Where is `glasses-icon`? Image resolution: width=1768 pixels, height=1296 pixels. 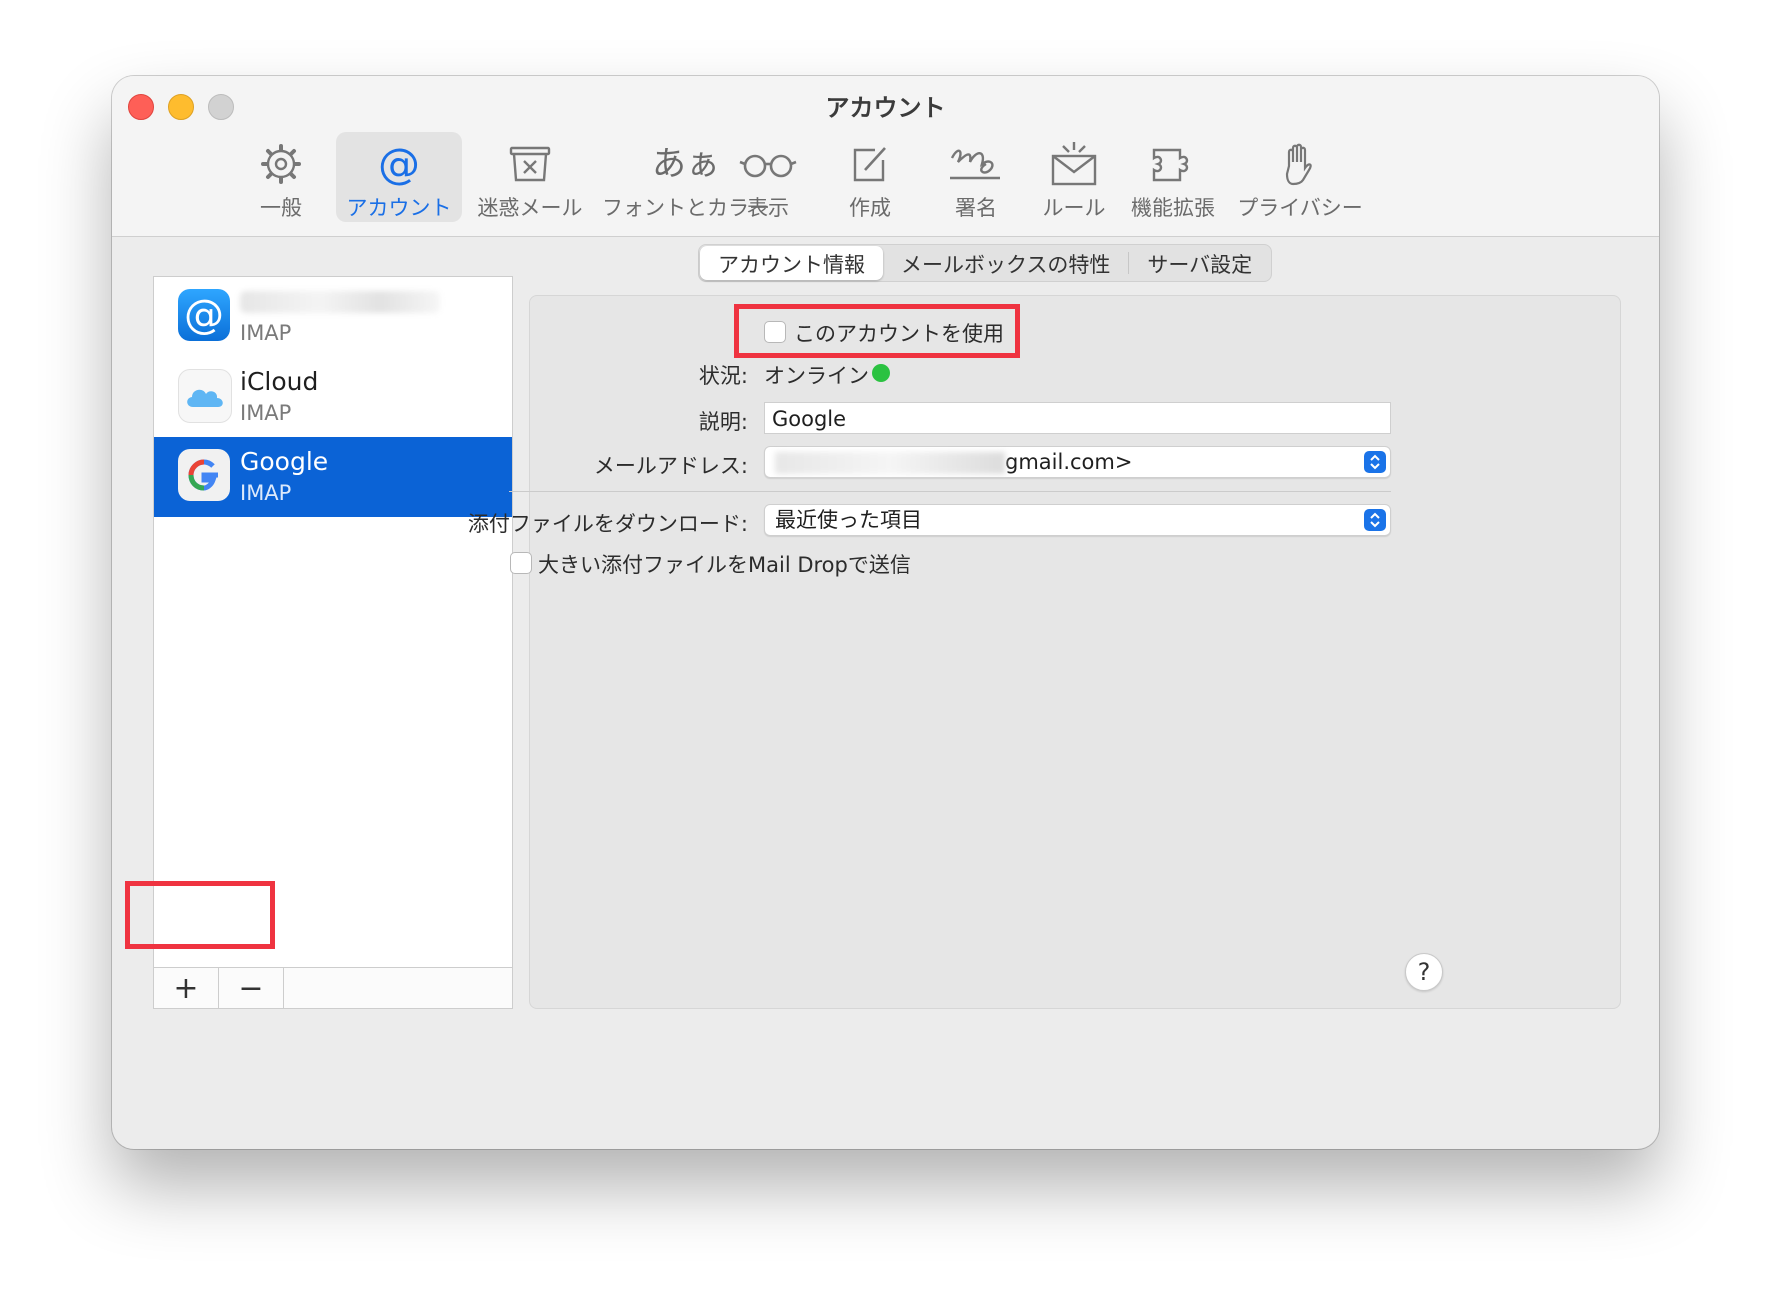 glasses-icon is located at coordinates (768, 166).